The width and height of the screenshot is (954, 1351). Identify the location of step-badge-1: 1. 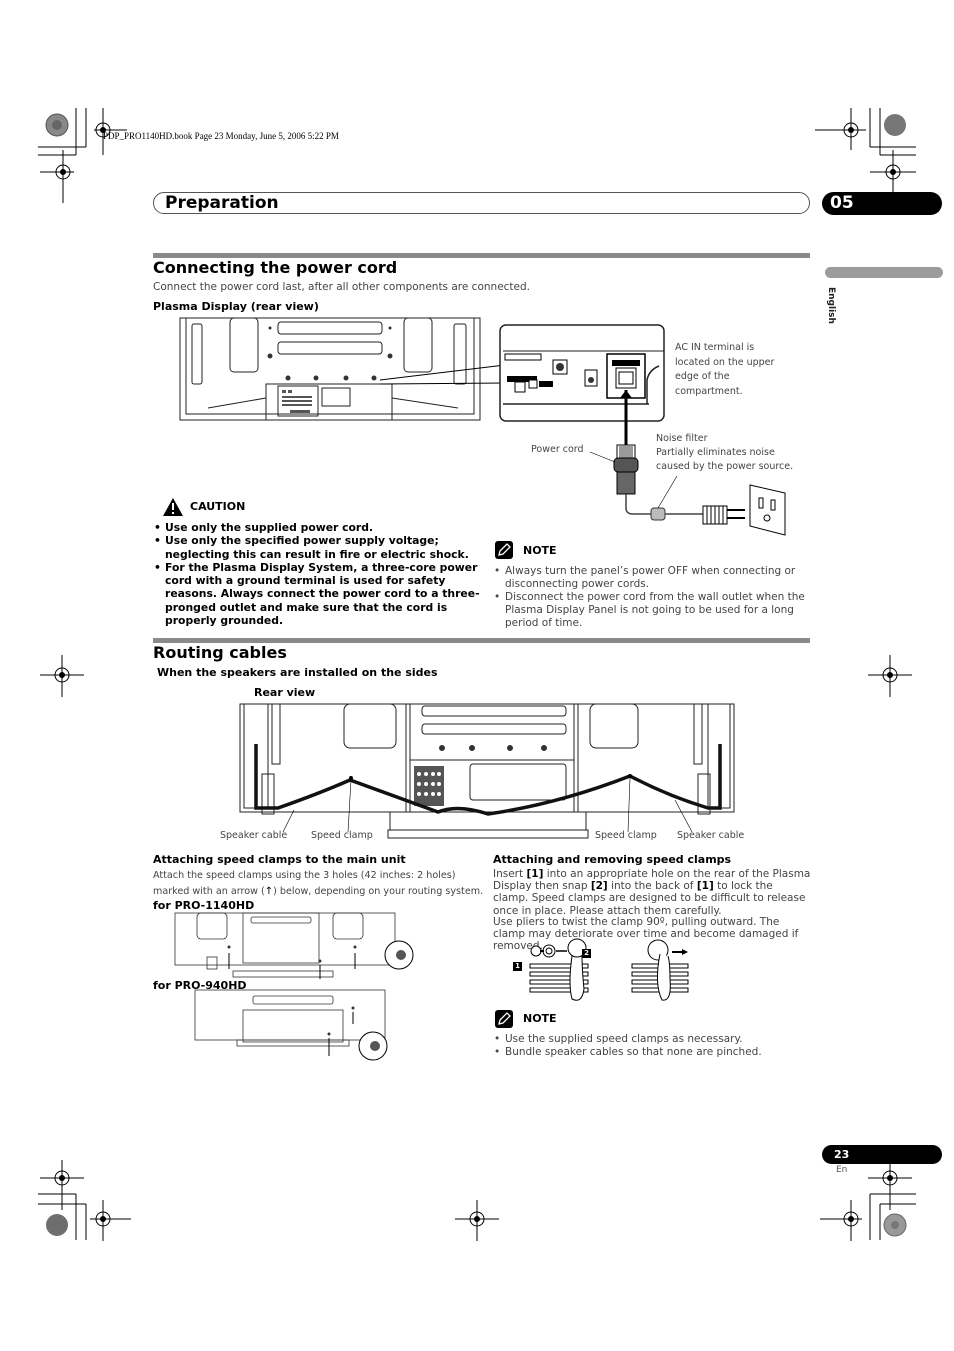
(517, 966).